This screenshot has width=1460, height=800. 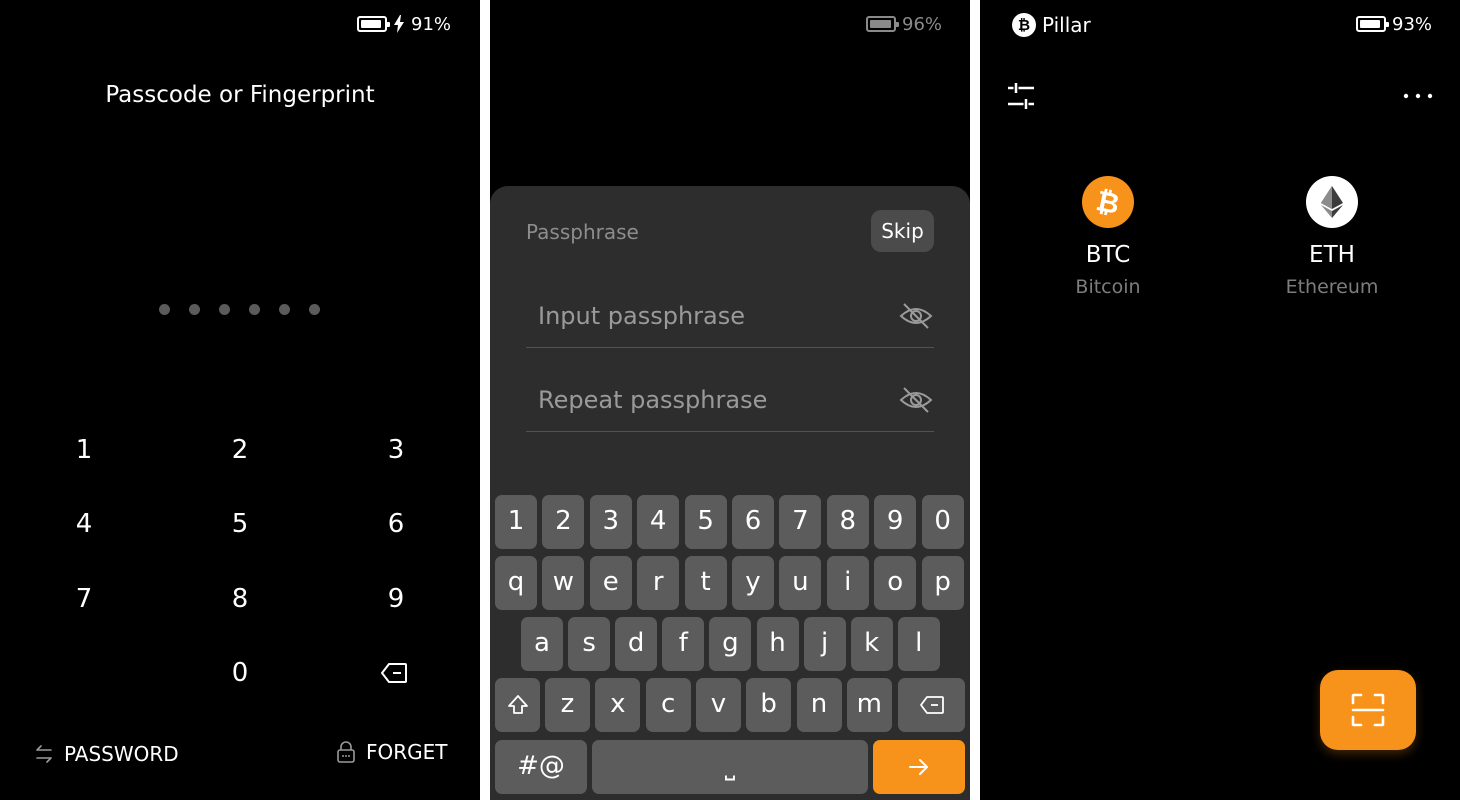 I want to click on repeat-passphrase-field, so click(x=730, y=401).